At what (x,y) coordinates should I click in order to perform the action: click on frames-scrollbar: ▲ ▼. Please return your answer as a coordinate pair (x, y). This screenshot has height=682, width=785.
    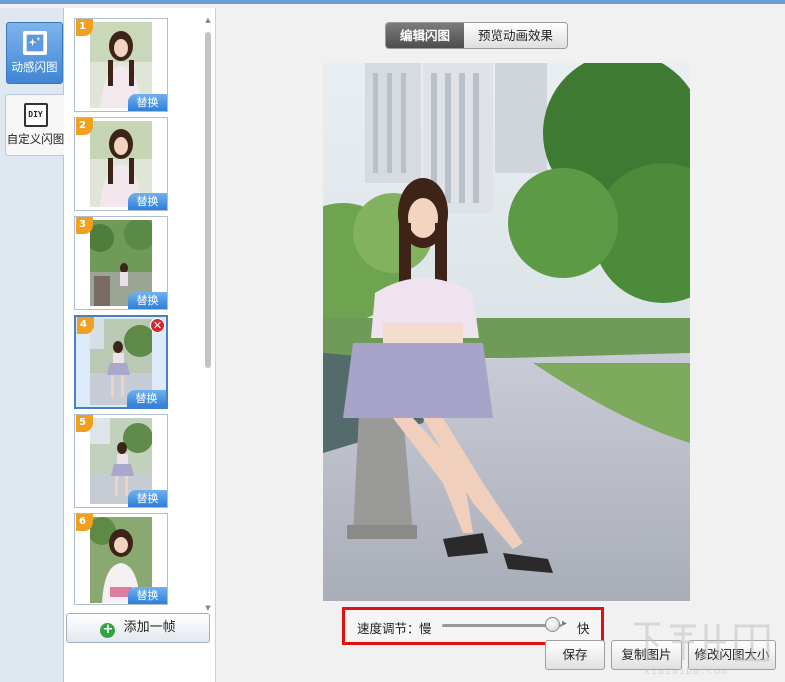
    Looking at the image, I should click on (208, 314).